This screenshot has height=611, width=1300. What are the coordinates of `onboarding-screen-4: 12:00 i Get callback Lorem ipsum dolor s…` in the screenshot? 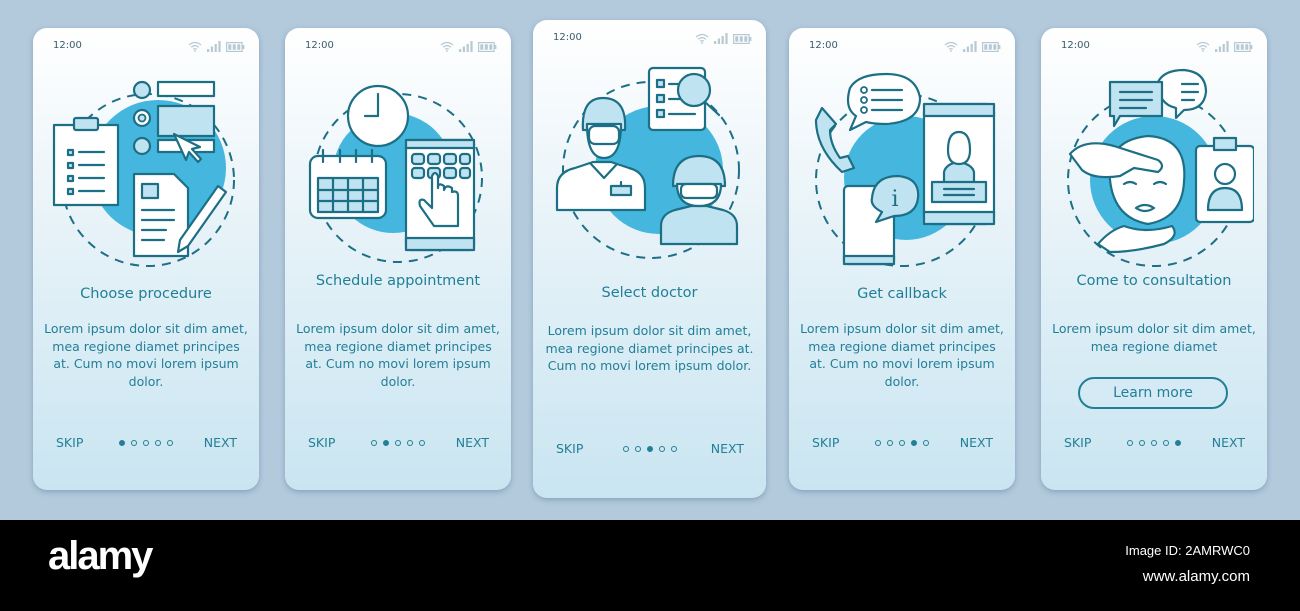 It's located at (902, 259).